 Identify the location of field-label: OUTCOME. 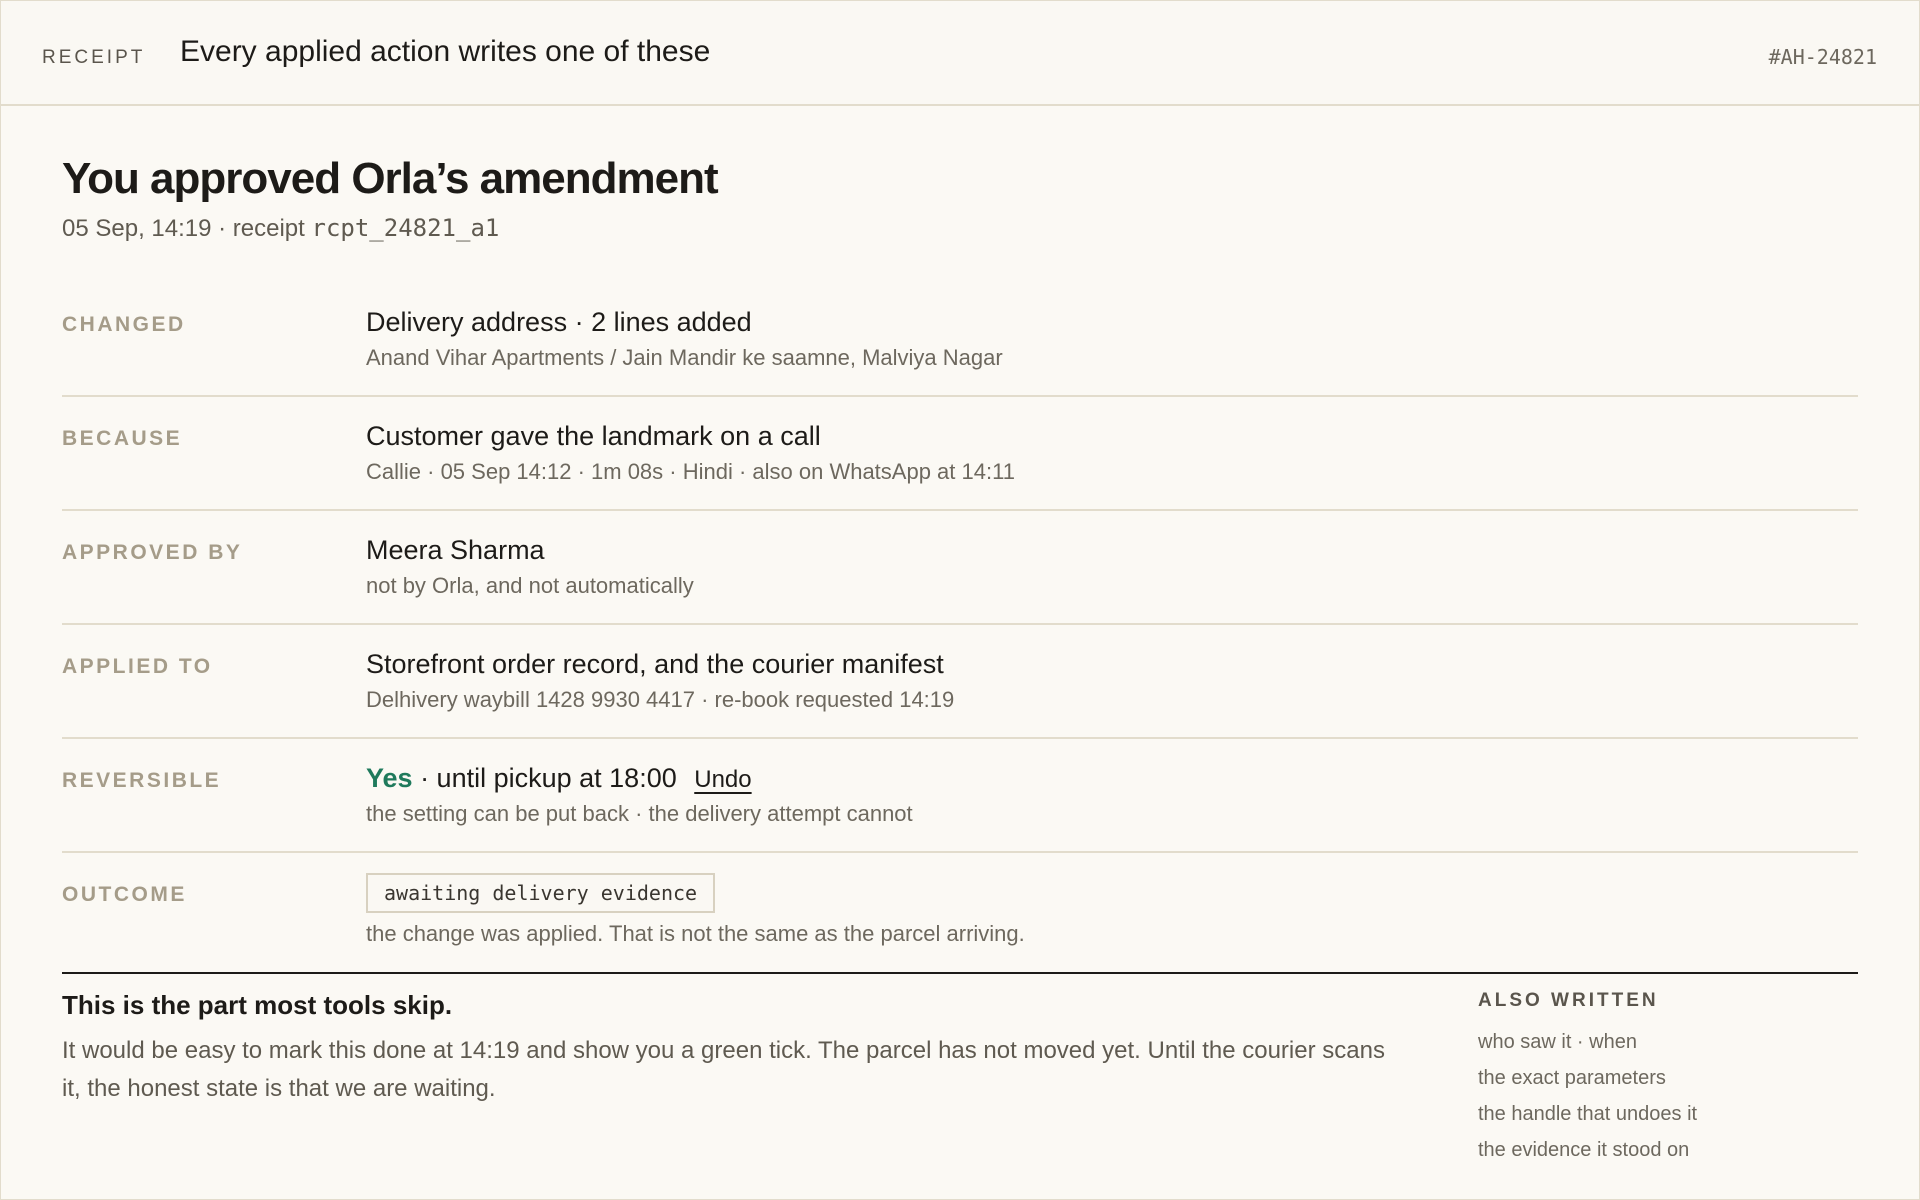
(124, 894).